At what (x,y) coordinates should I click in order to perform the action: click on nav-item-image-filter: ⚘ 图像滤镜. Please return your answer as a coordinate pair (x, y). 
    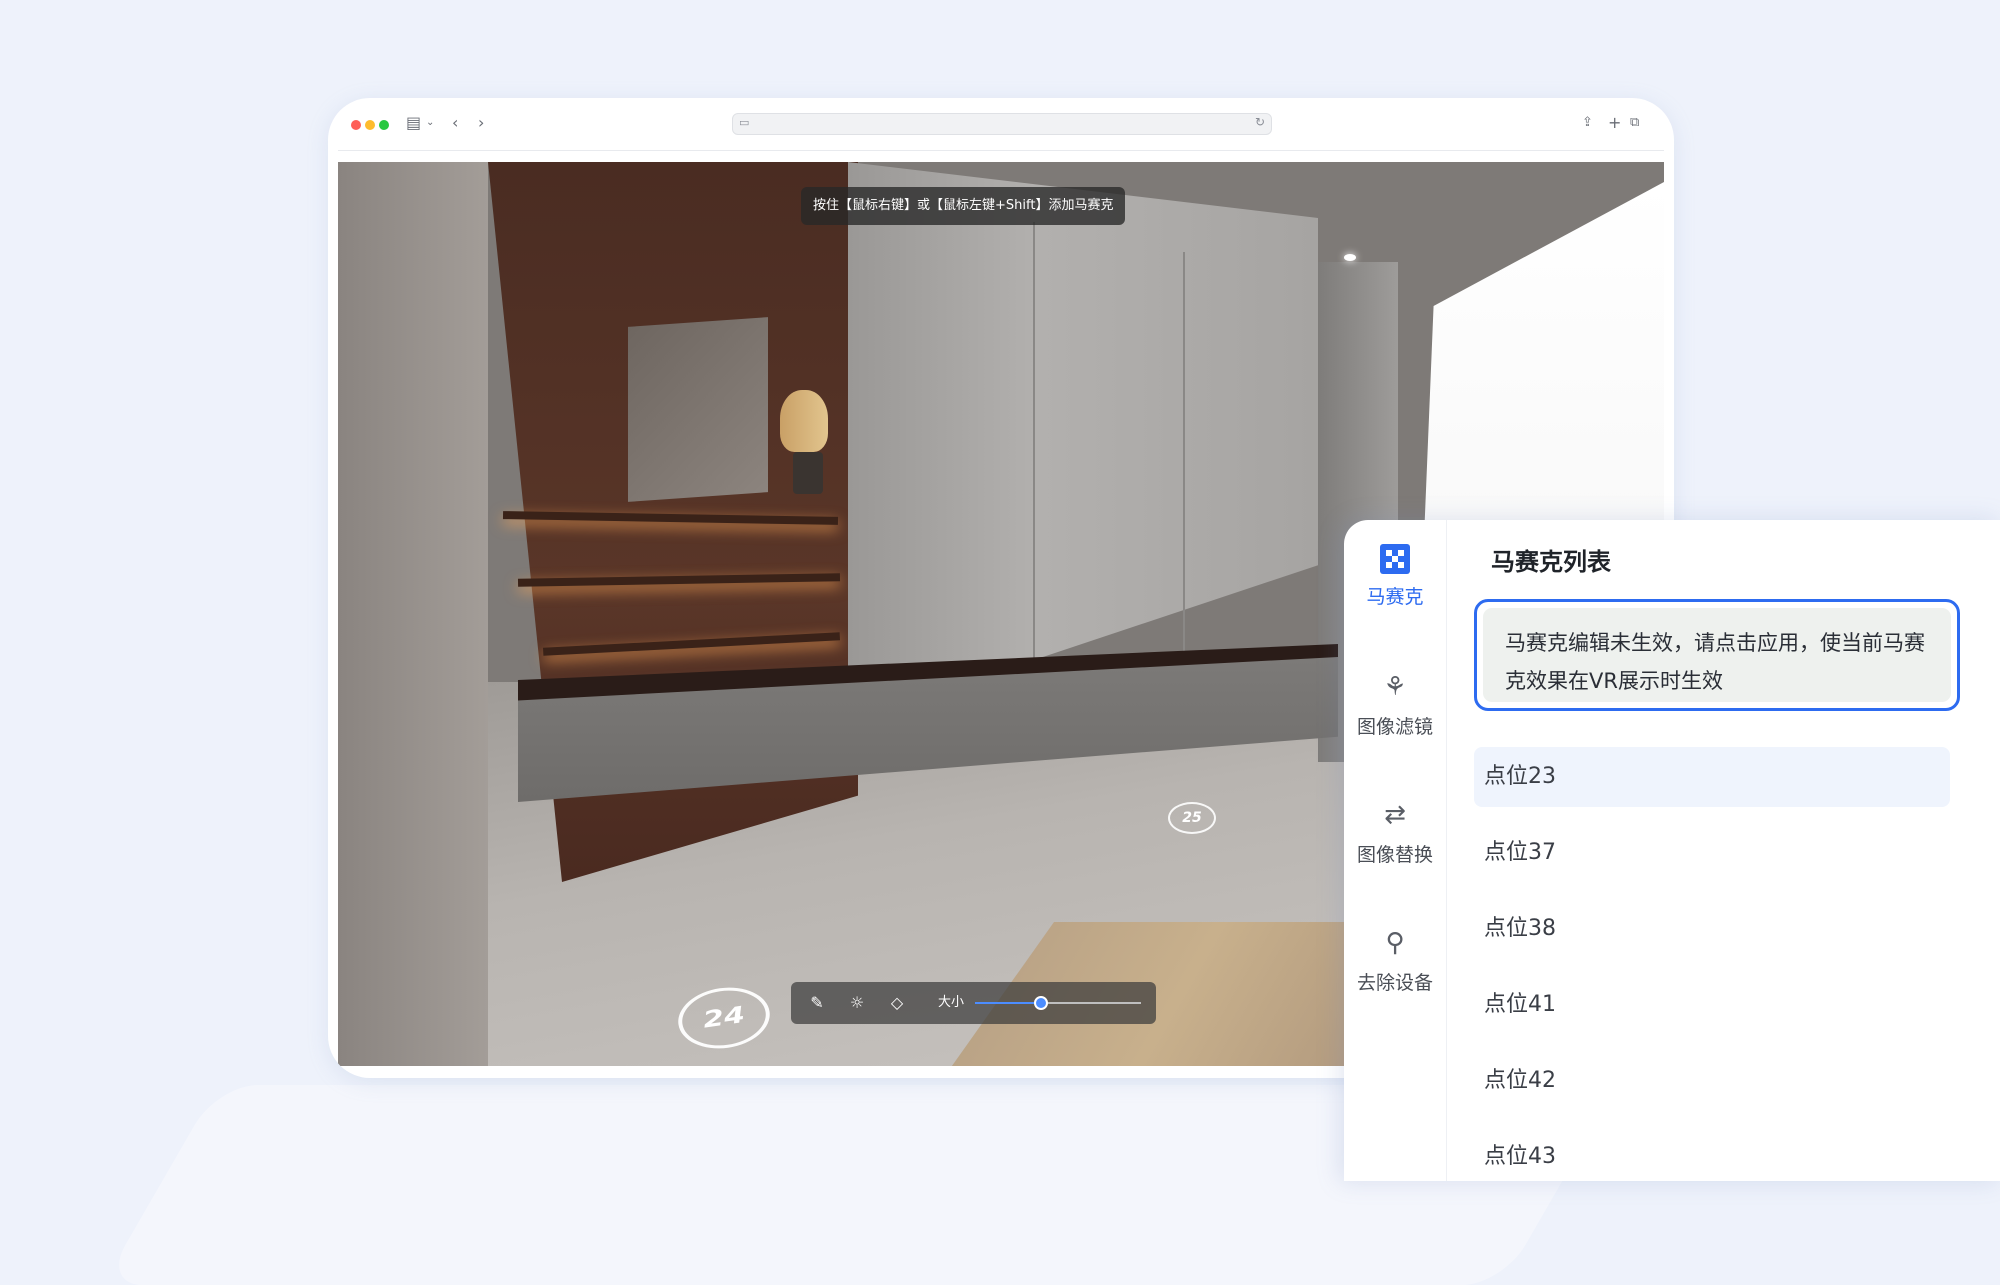
    Looking at the image, I should click on (1395, 704).